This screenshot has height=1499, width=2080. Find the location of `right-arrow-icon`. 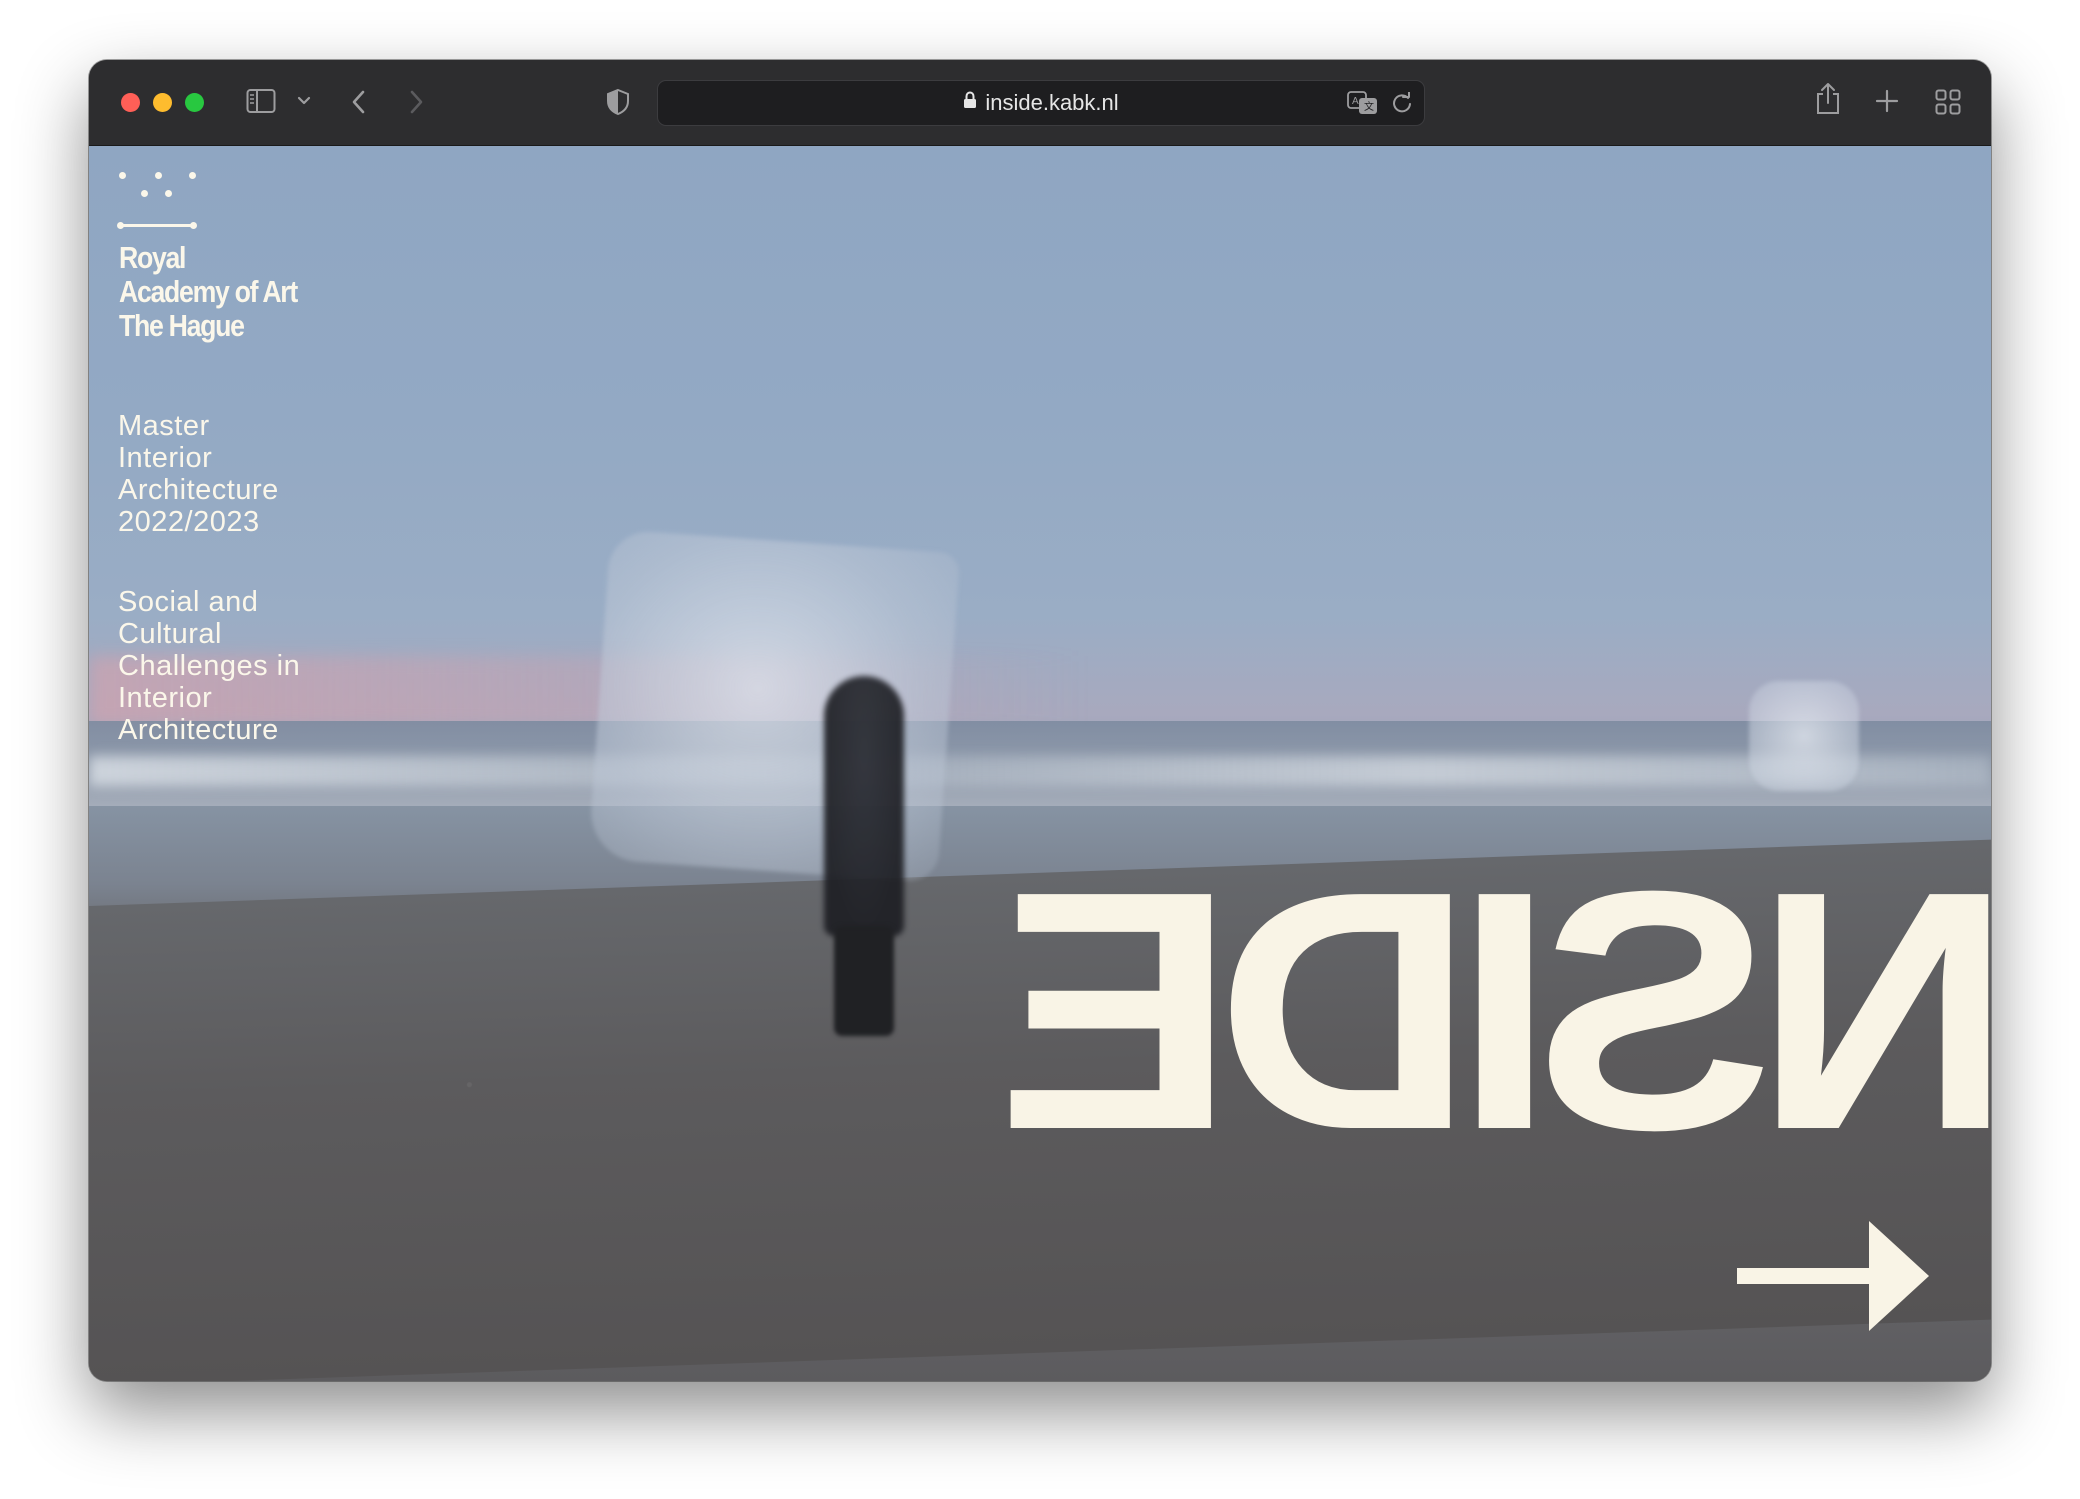

right-arrow-icon is located at coordinates (1833, 1276).